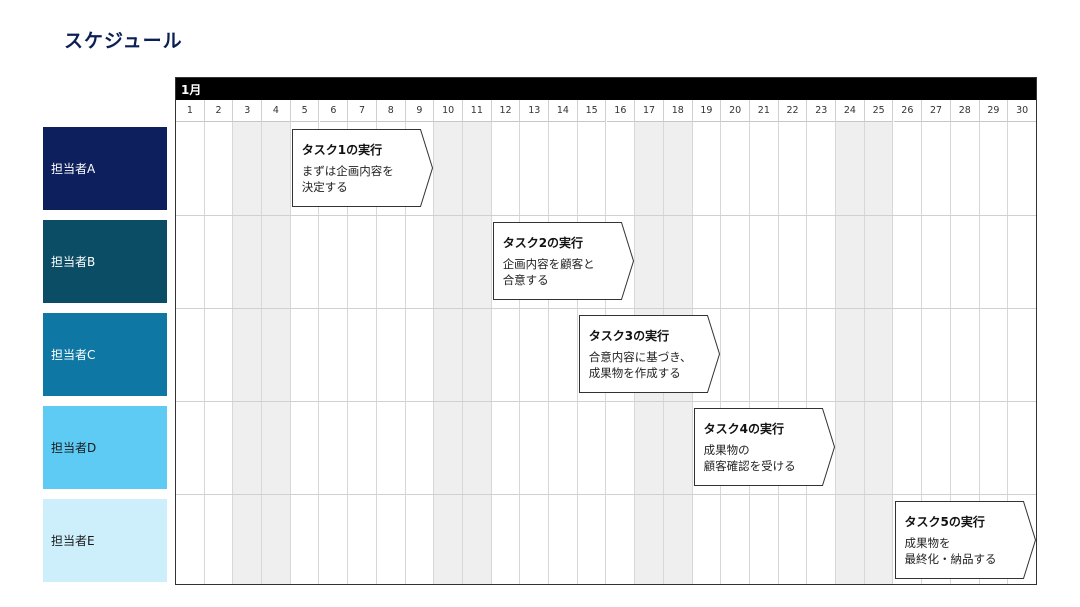  I want to click on task-callout: タスク3の実行合意内容に基づき、 成果物を作成する, so click(649, 354).